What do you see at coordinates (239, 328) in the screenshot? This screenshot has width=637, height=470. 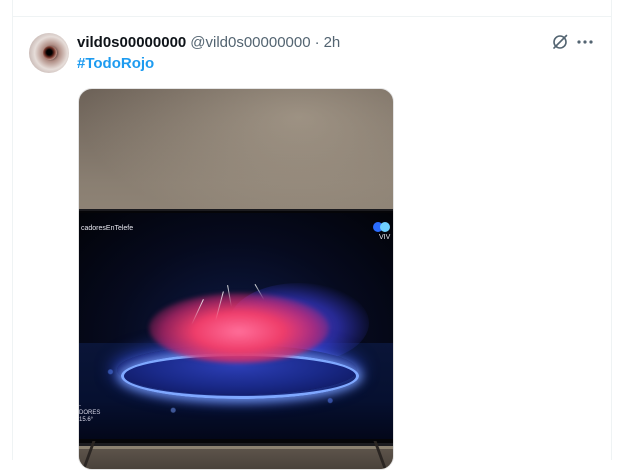 I see `tv-red-smoke` at bounding box center [239, 328].